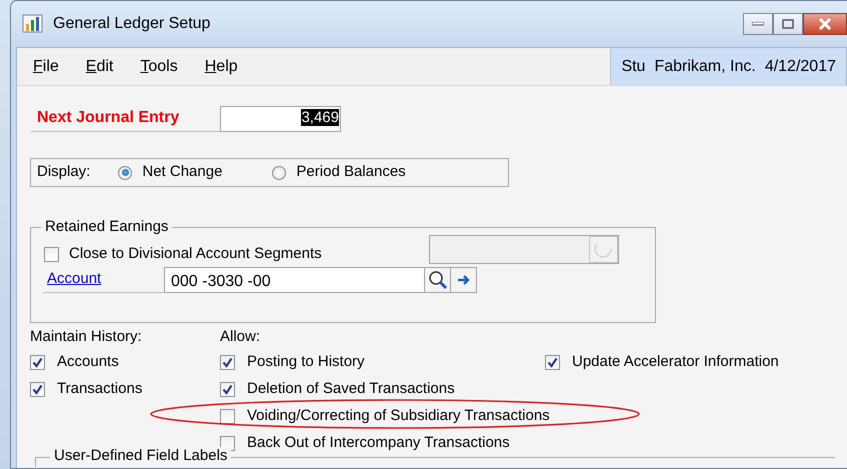 The width and height of the screenshot is (847, 469). What do you see at coordinates (705, 66) in the screenshot?
I see `company-name: Fabrikam, Inc.` at bounding box center [705, 66].